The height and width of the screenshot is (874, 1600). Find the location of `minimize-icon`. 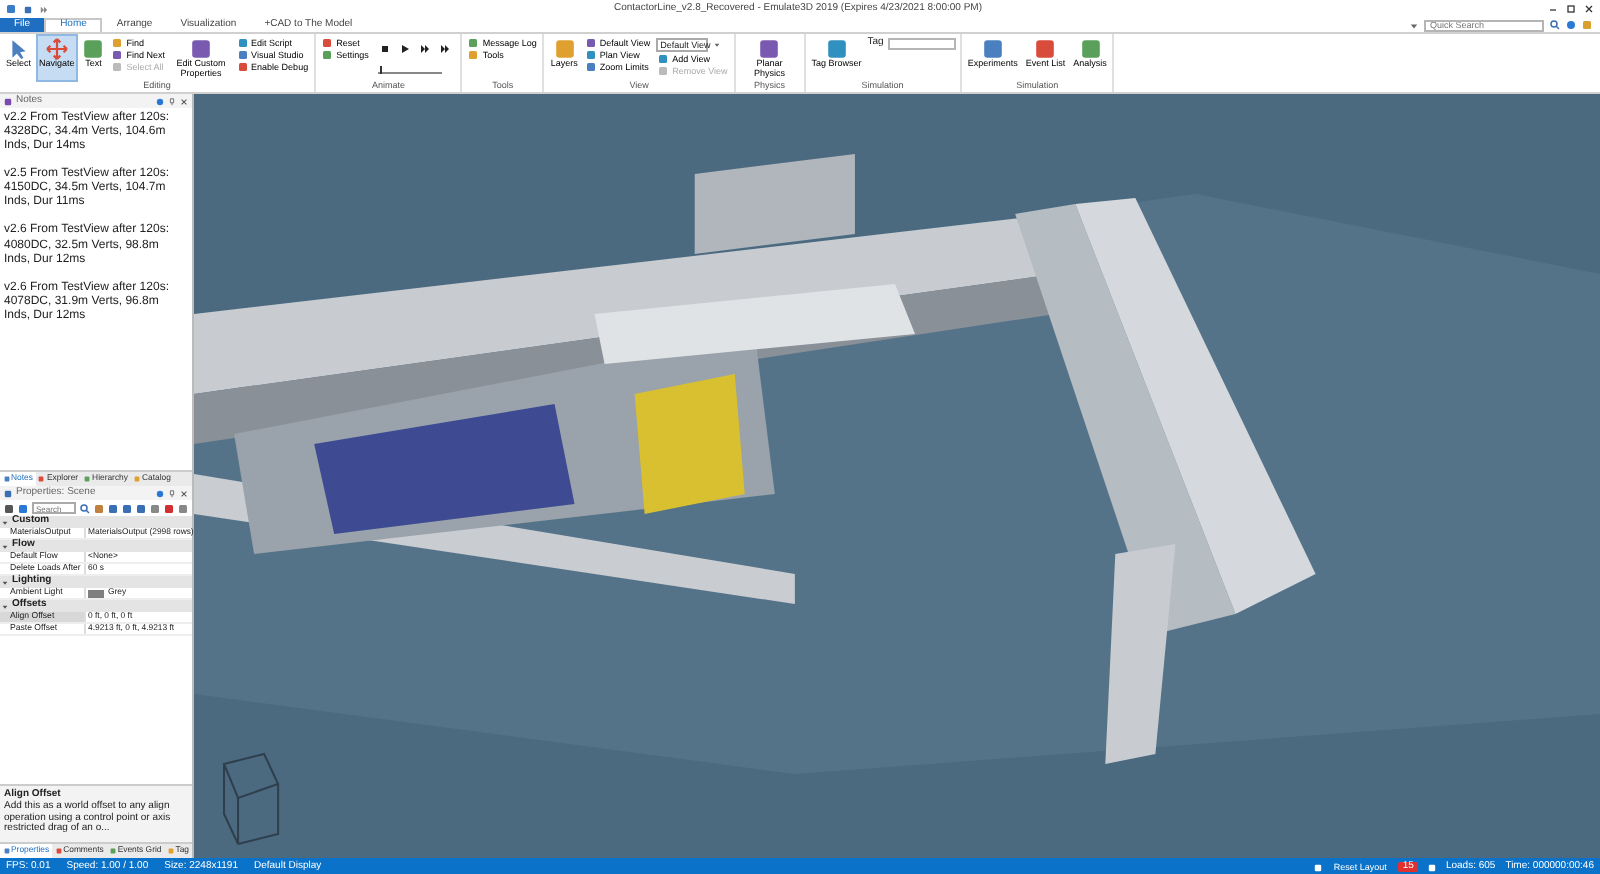

minimize-icon is located at coordinates (1553, 9).